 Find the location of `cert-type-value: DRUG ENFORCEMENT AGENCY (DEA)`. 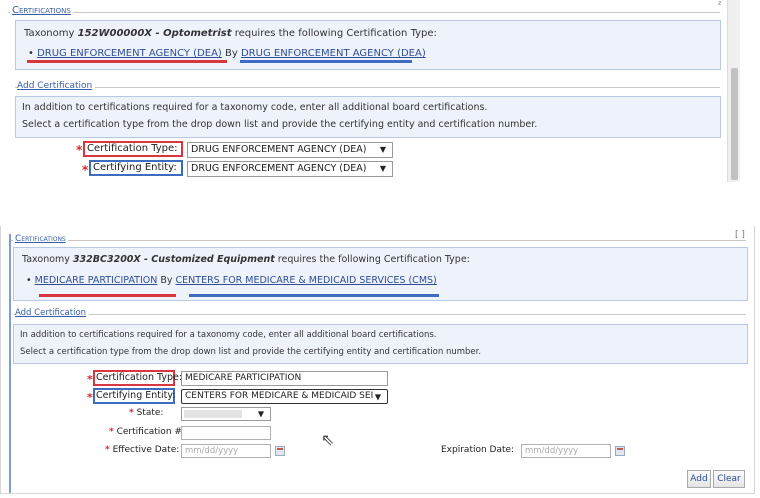

cert-type-value: DRUG ENFORCEMENT AGENCY (DEA) is located at coordinates (279, 149).